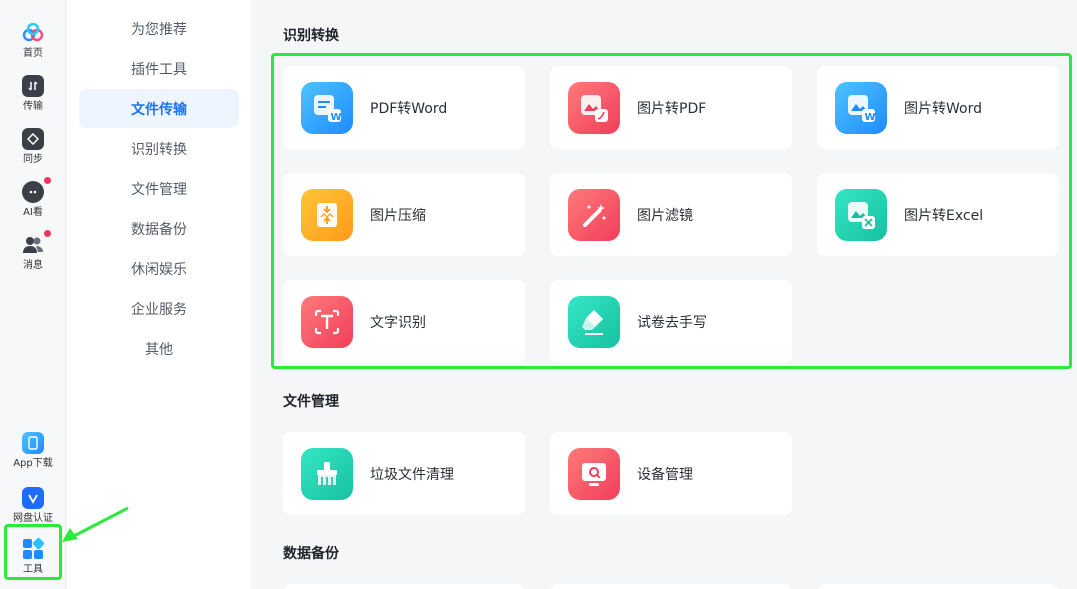 The image size is (1077, 589). What do you see at coordinates (33, 463) in the screenshot?
I see `rail-app-download-label: App下载` at bounding box center [33, 463].